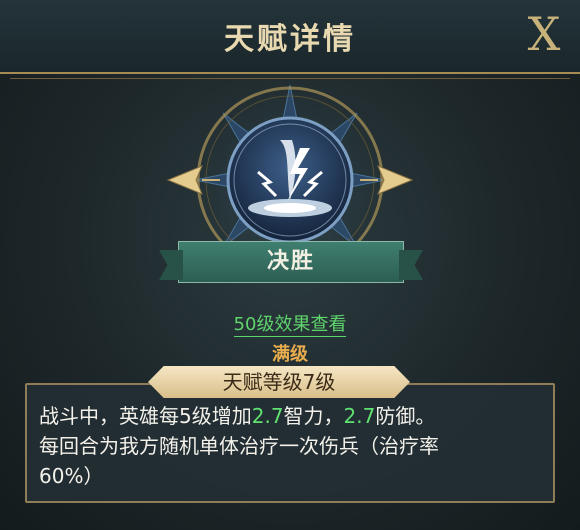  Describe the element at coordinates (313, 416) in the screenshot. I see `description-line1-mid: 智力，` at that location.